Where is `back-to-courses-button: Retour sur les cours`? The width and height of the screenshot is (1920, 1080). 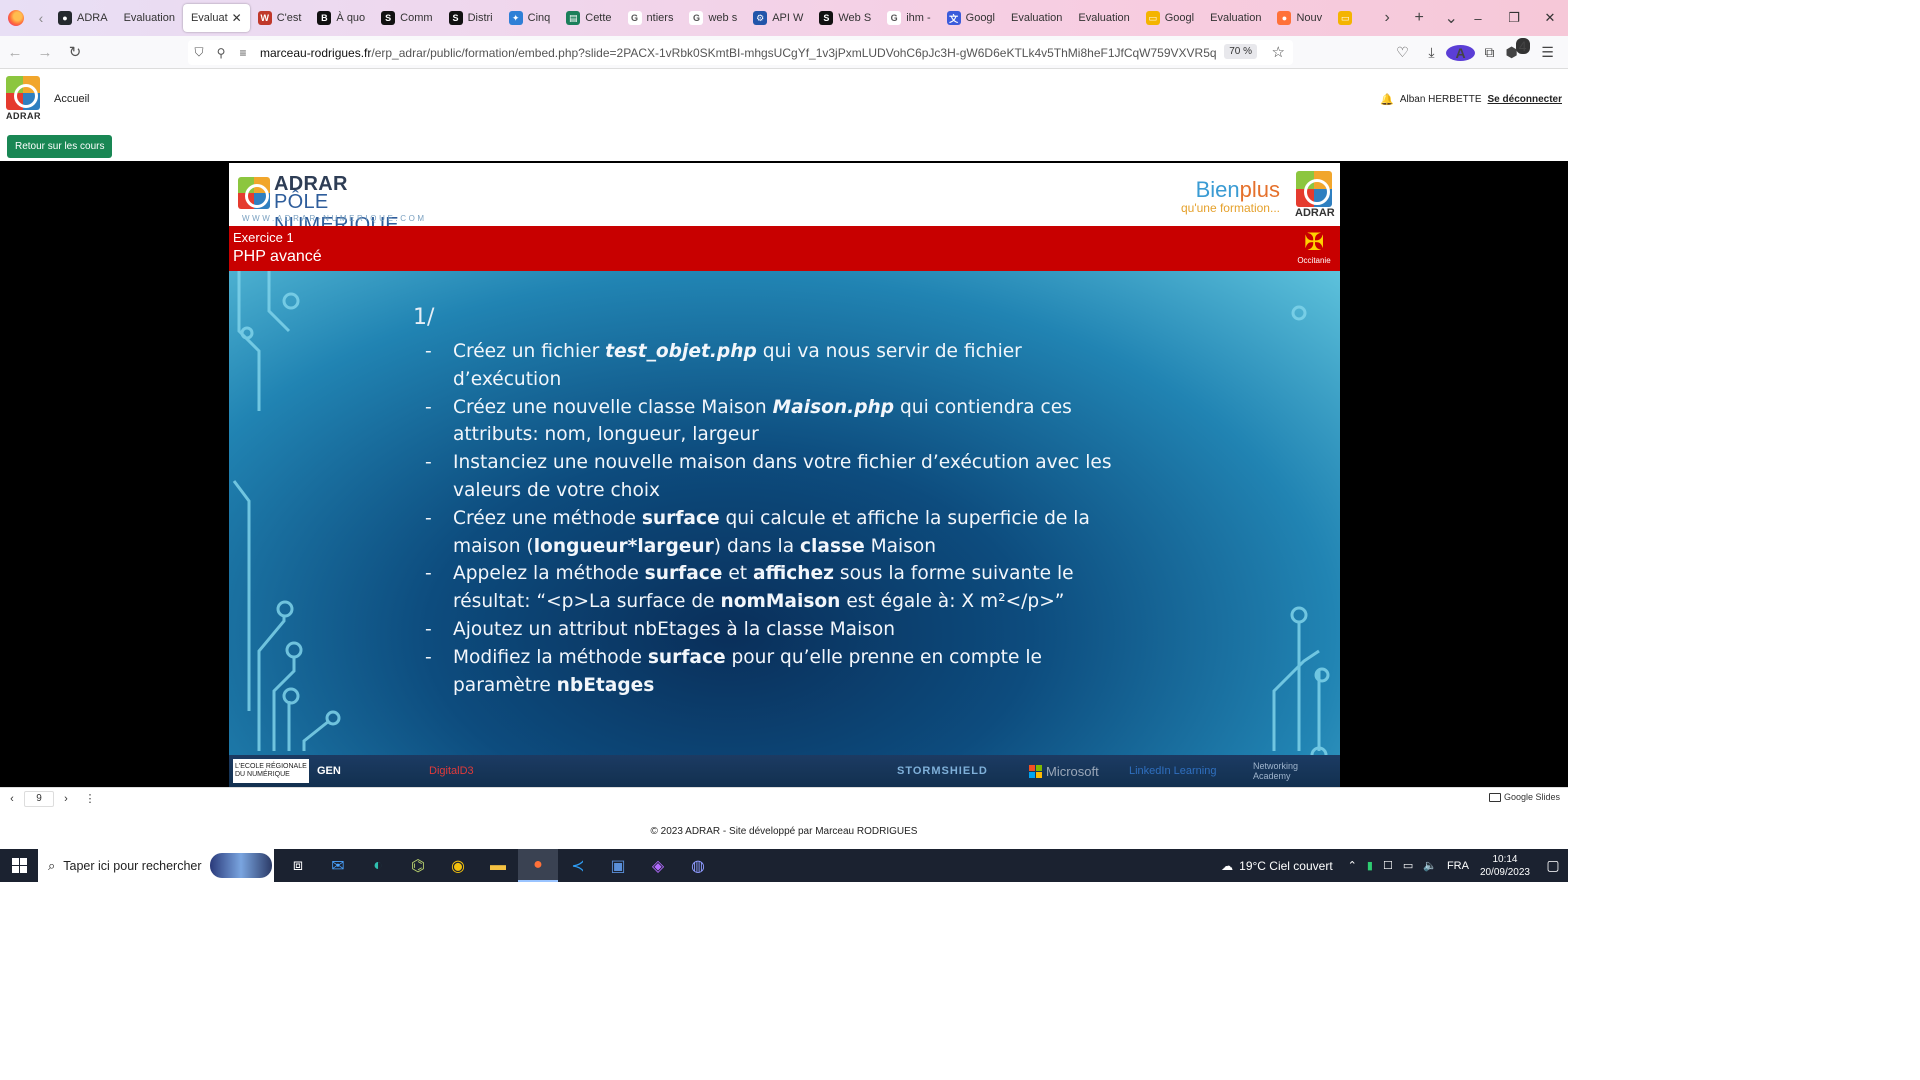 back-to-courses-button: Retour sur les cours is located at coordinates (60, 146).